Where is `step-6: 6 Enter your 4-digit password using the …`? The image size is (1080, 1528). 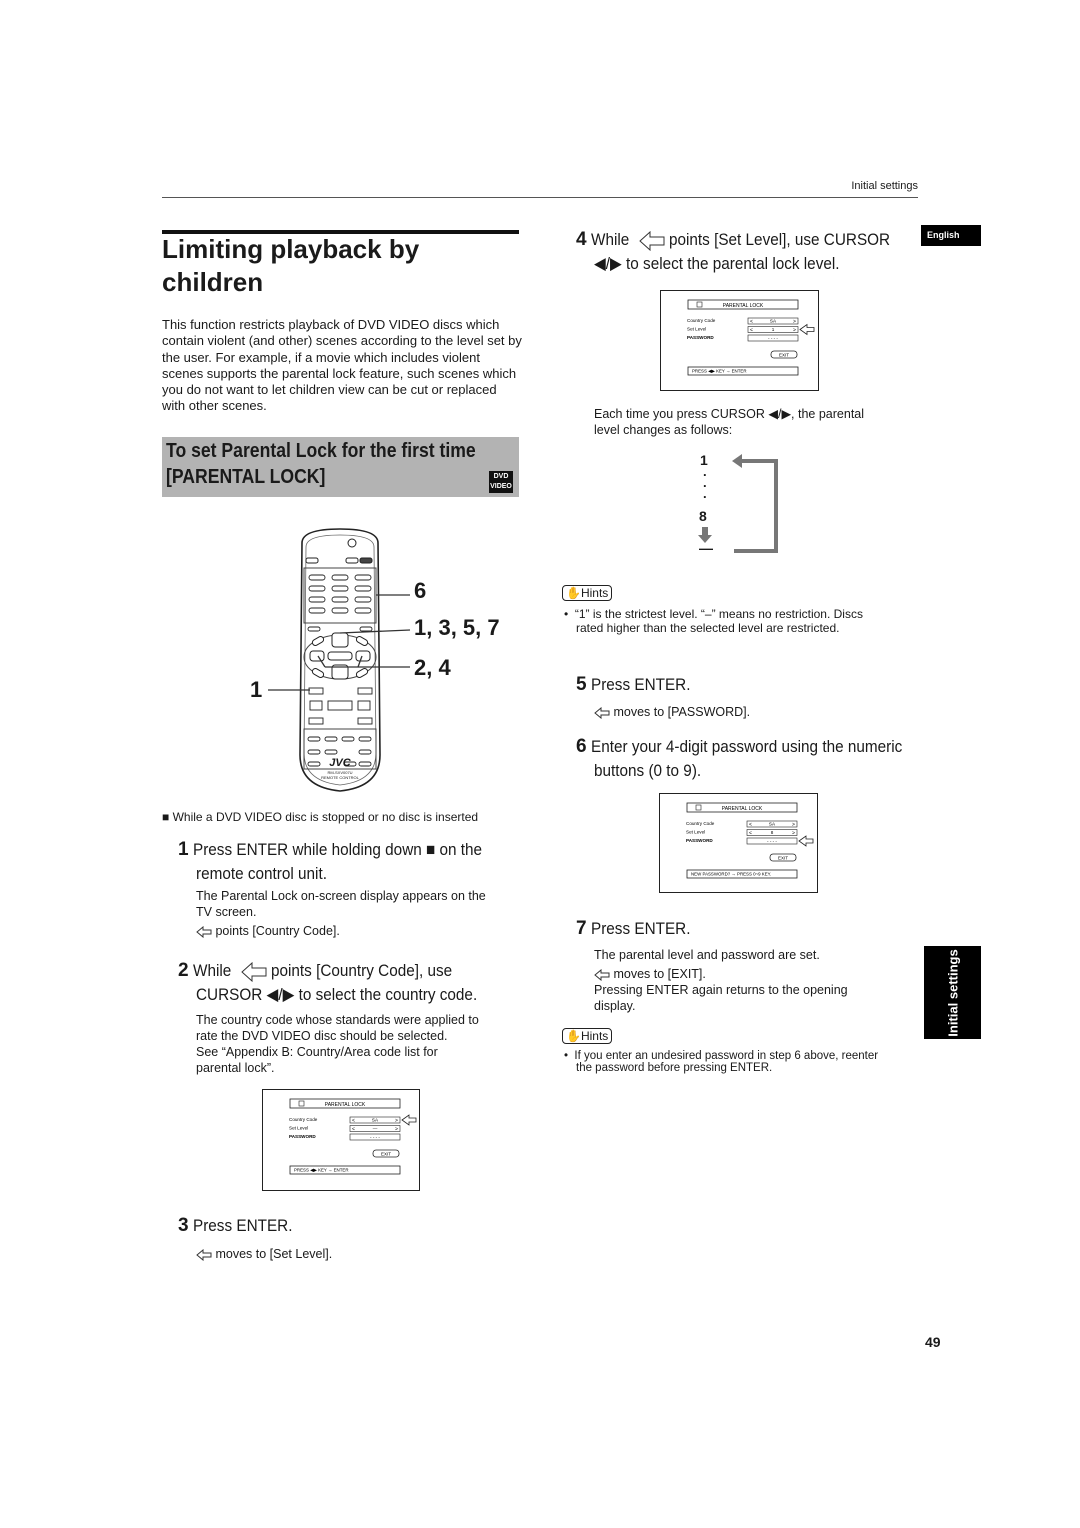
step-6: 6 Enter your 4-digit password using the … is located at coordinates (756, 759).